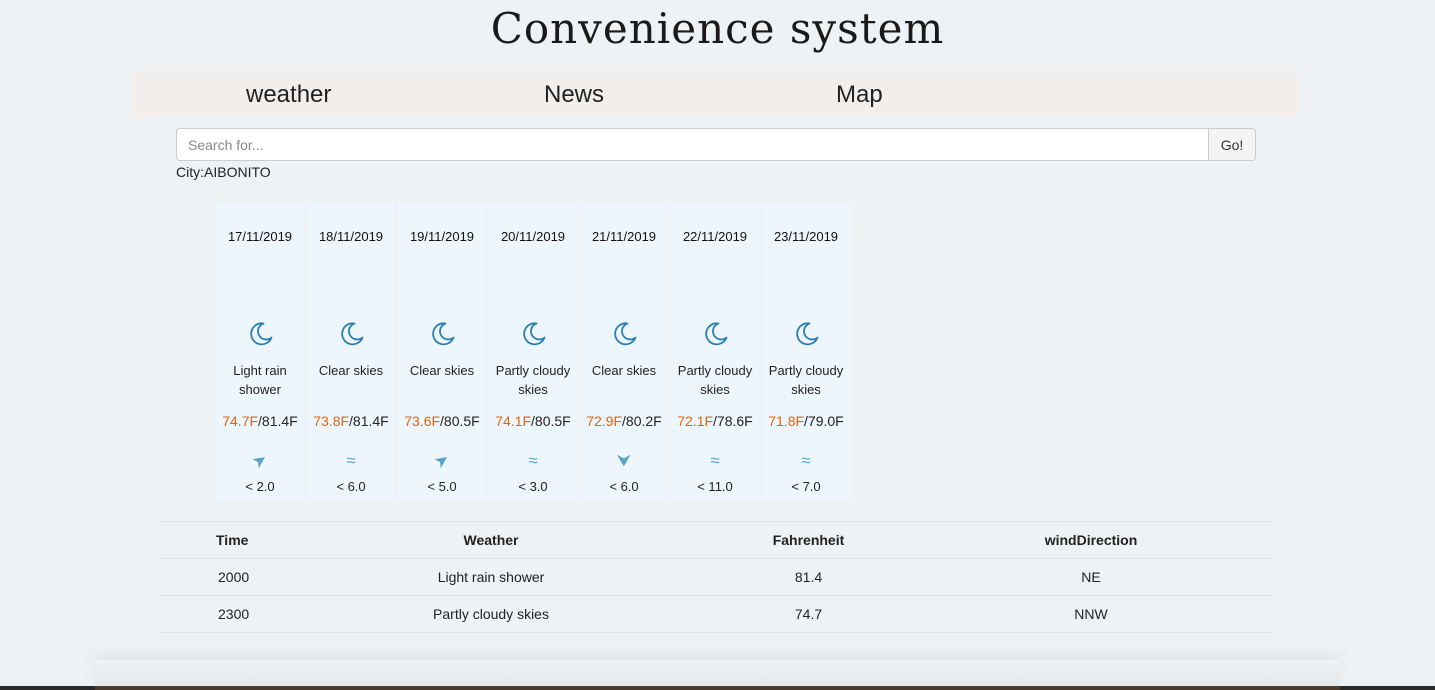 This screenshot has width=1435, height=690. I want to click on col-header-fahrenheit: Fahrenheit, so click(808, 540).